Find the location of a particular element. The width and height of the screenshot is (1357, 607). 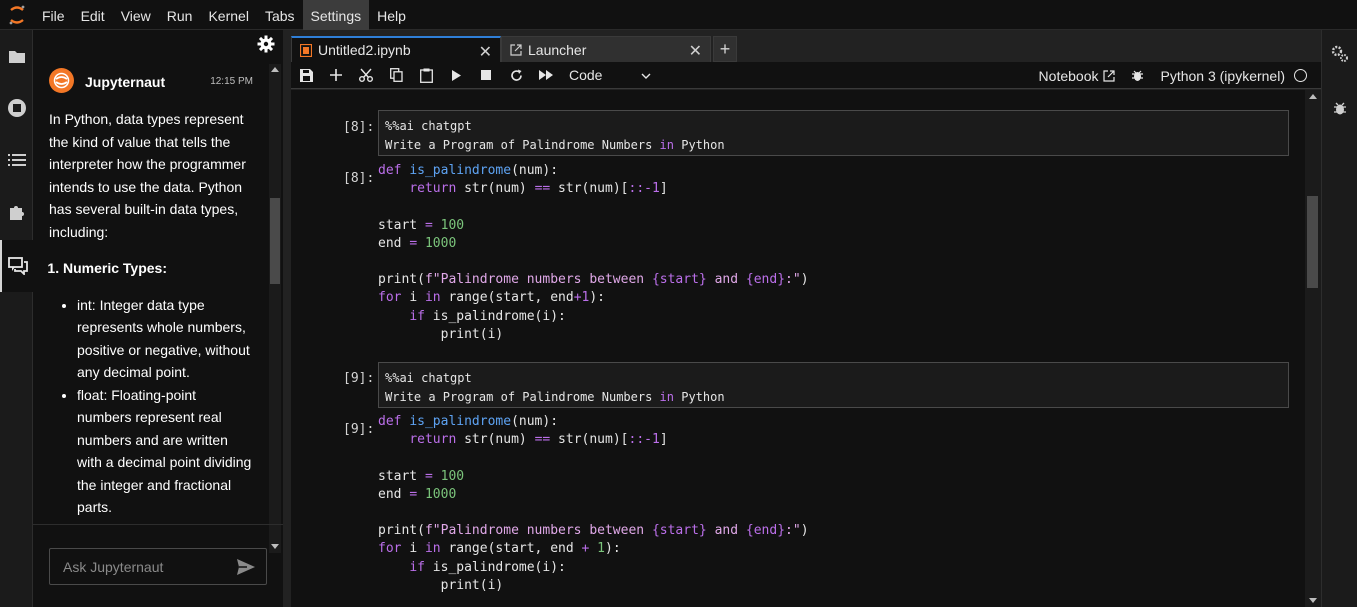

open-notebook-link: Notebook is located at coordinates (1069, 76).